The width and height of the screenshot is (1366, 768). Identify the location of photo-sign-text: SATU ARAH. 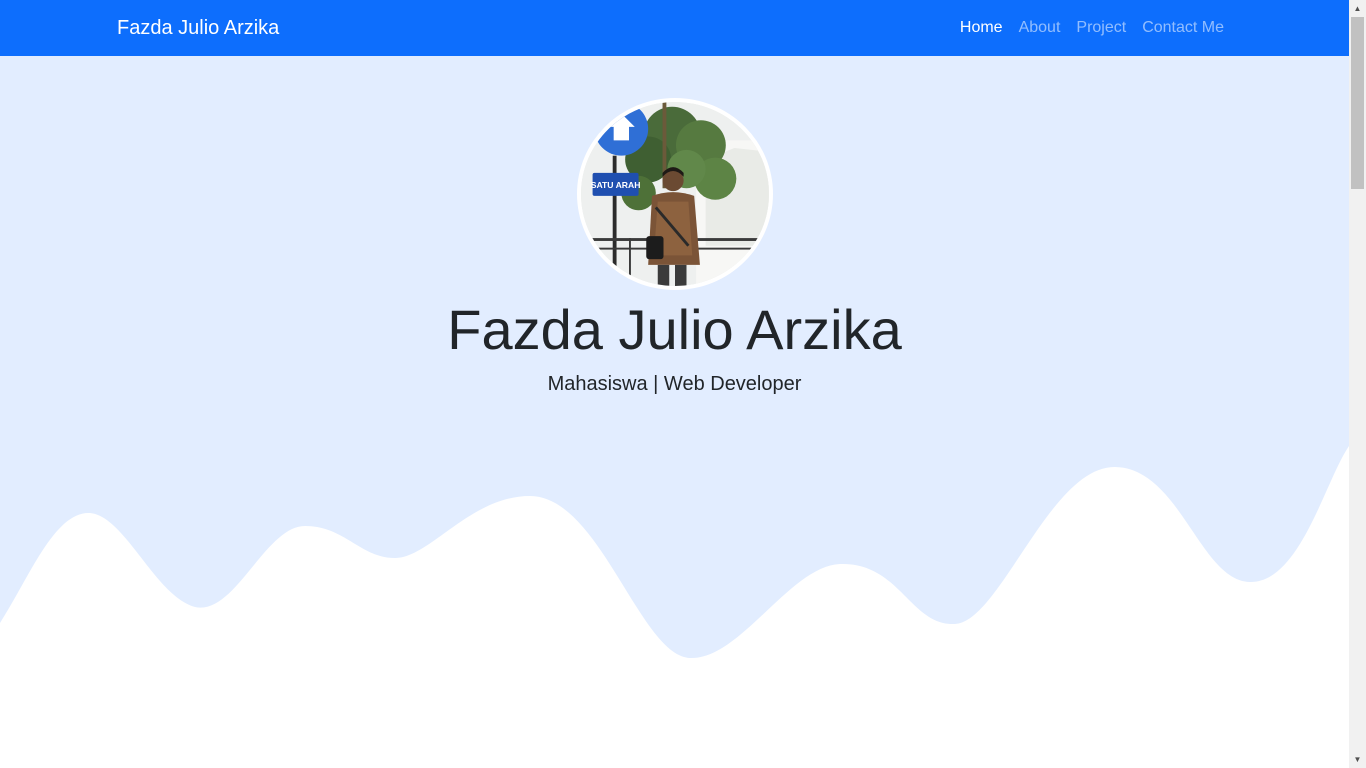
(616, 185).